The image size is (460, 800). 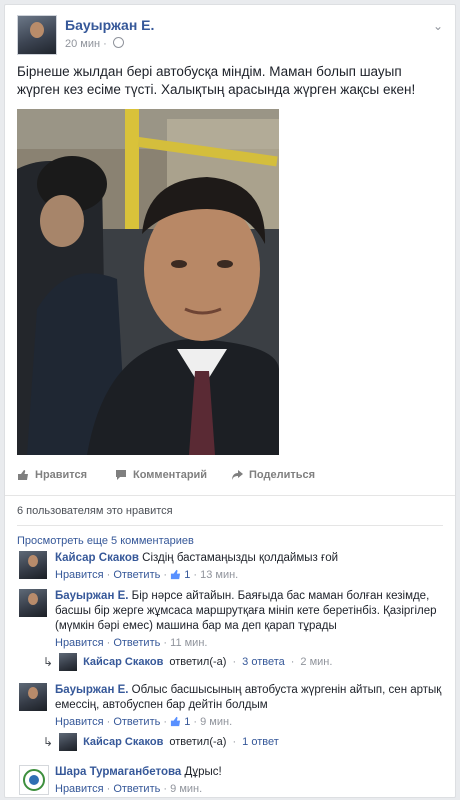 What do you see at coordinates (316, 662) in the screenshot?
I see `reply-time: 2 мин.` at bounding box center [316, 662].